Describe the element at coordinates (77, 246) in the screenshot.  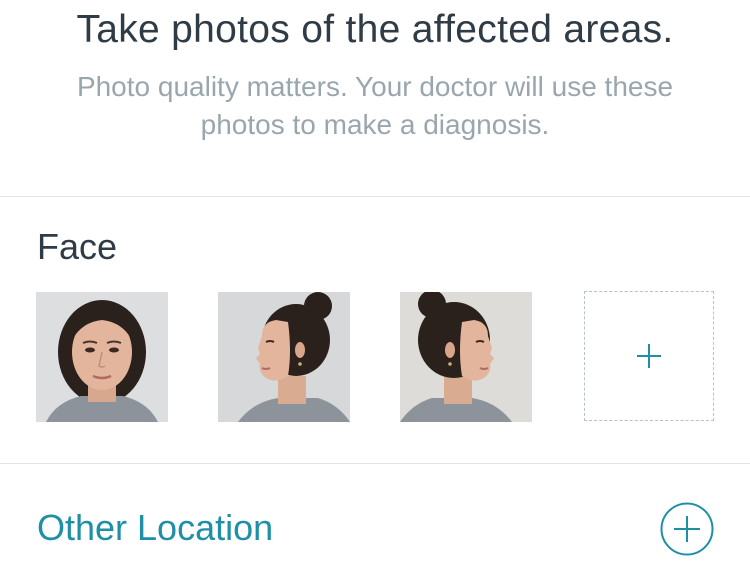
I see `section-title-face: Face` at that location.